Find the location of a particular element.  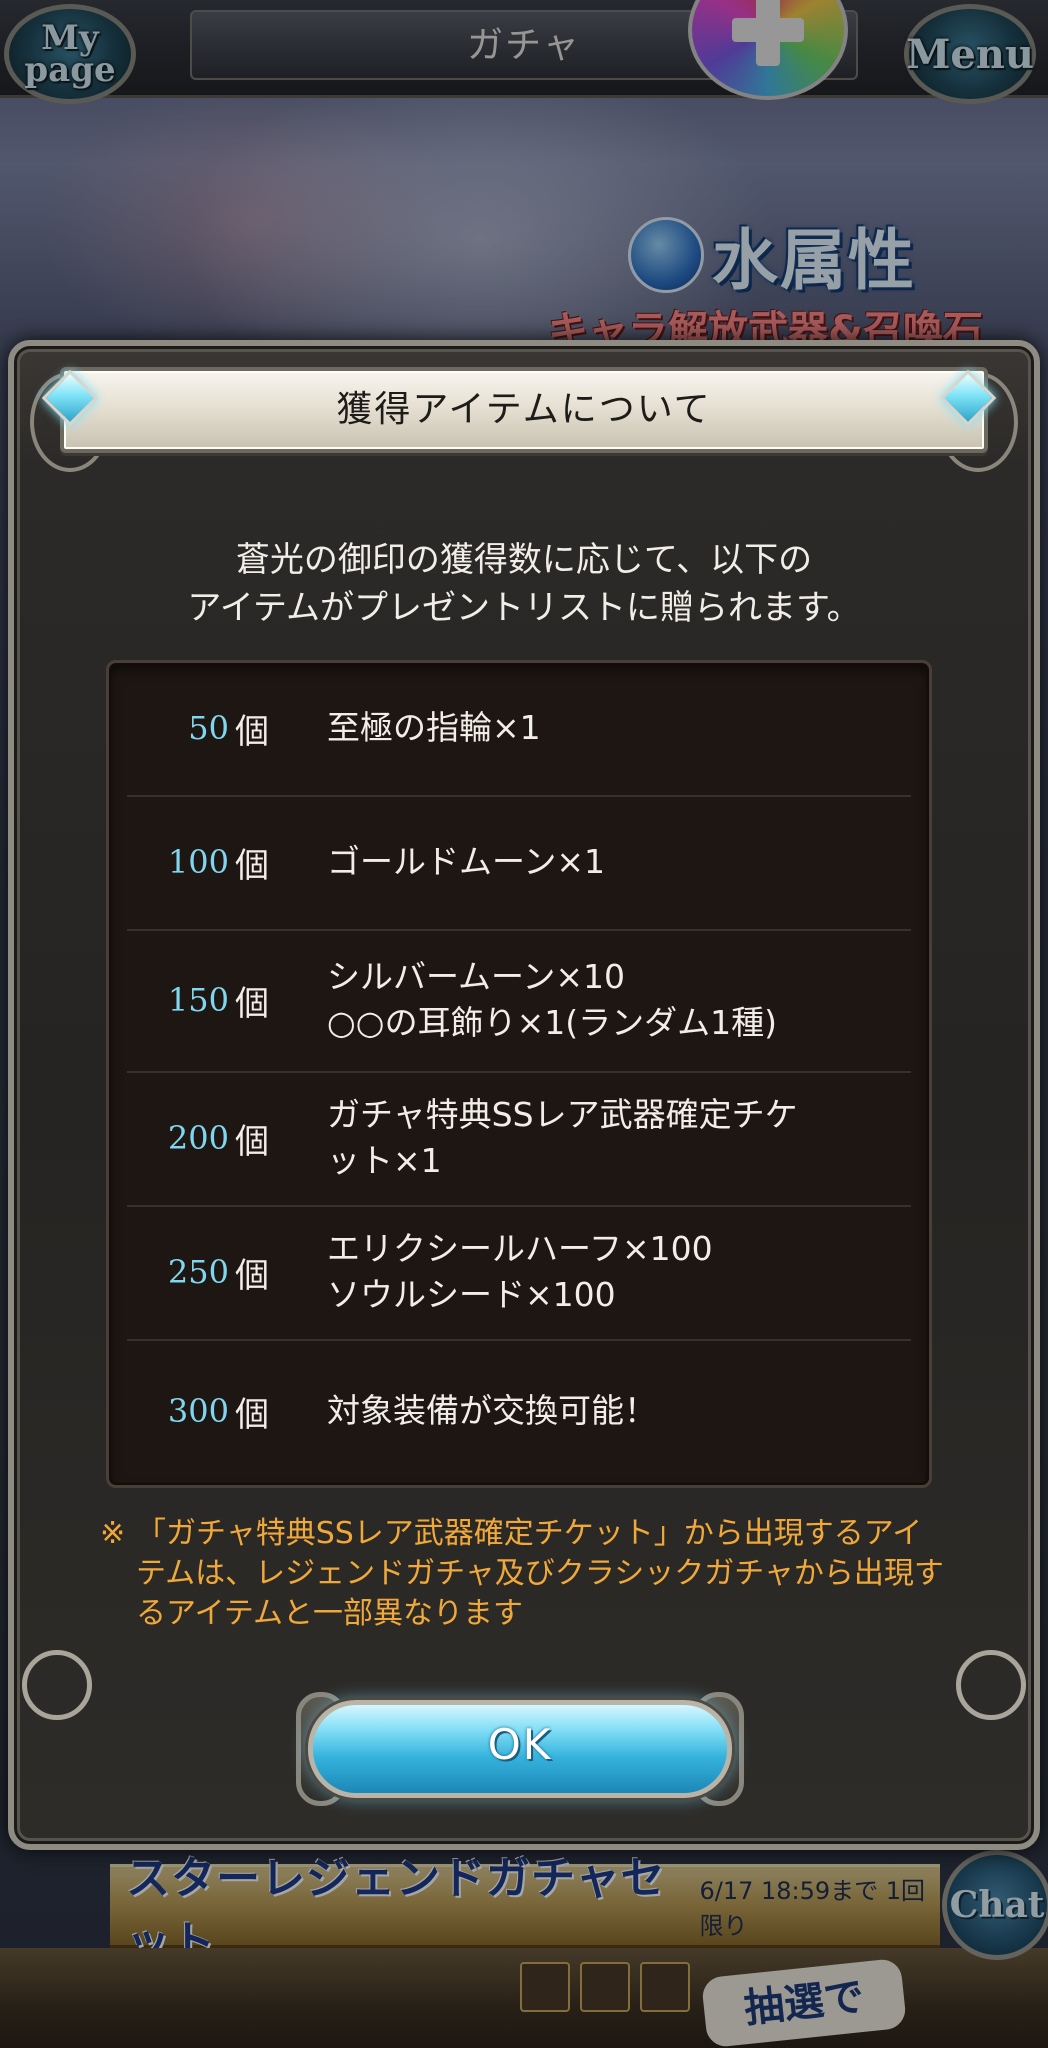

reward-line-2: ット×1 is located at coordinates (384, 1160).